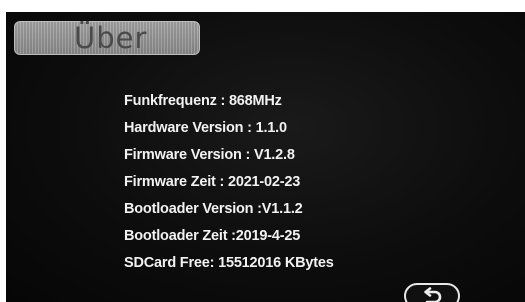  Describe the element at coordinates (111, 38) in the screenshot. I see `page-title: Über` at that location.